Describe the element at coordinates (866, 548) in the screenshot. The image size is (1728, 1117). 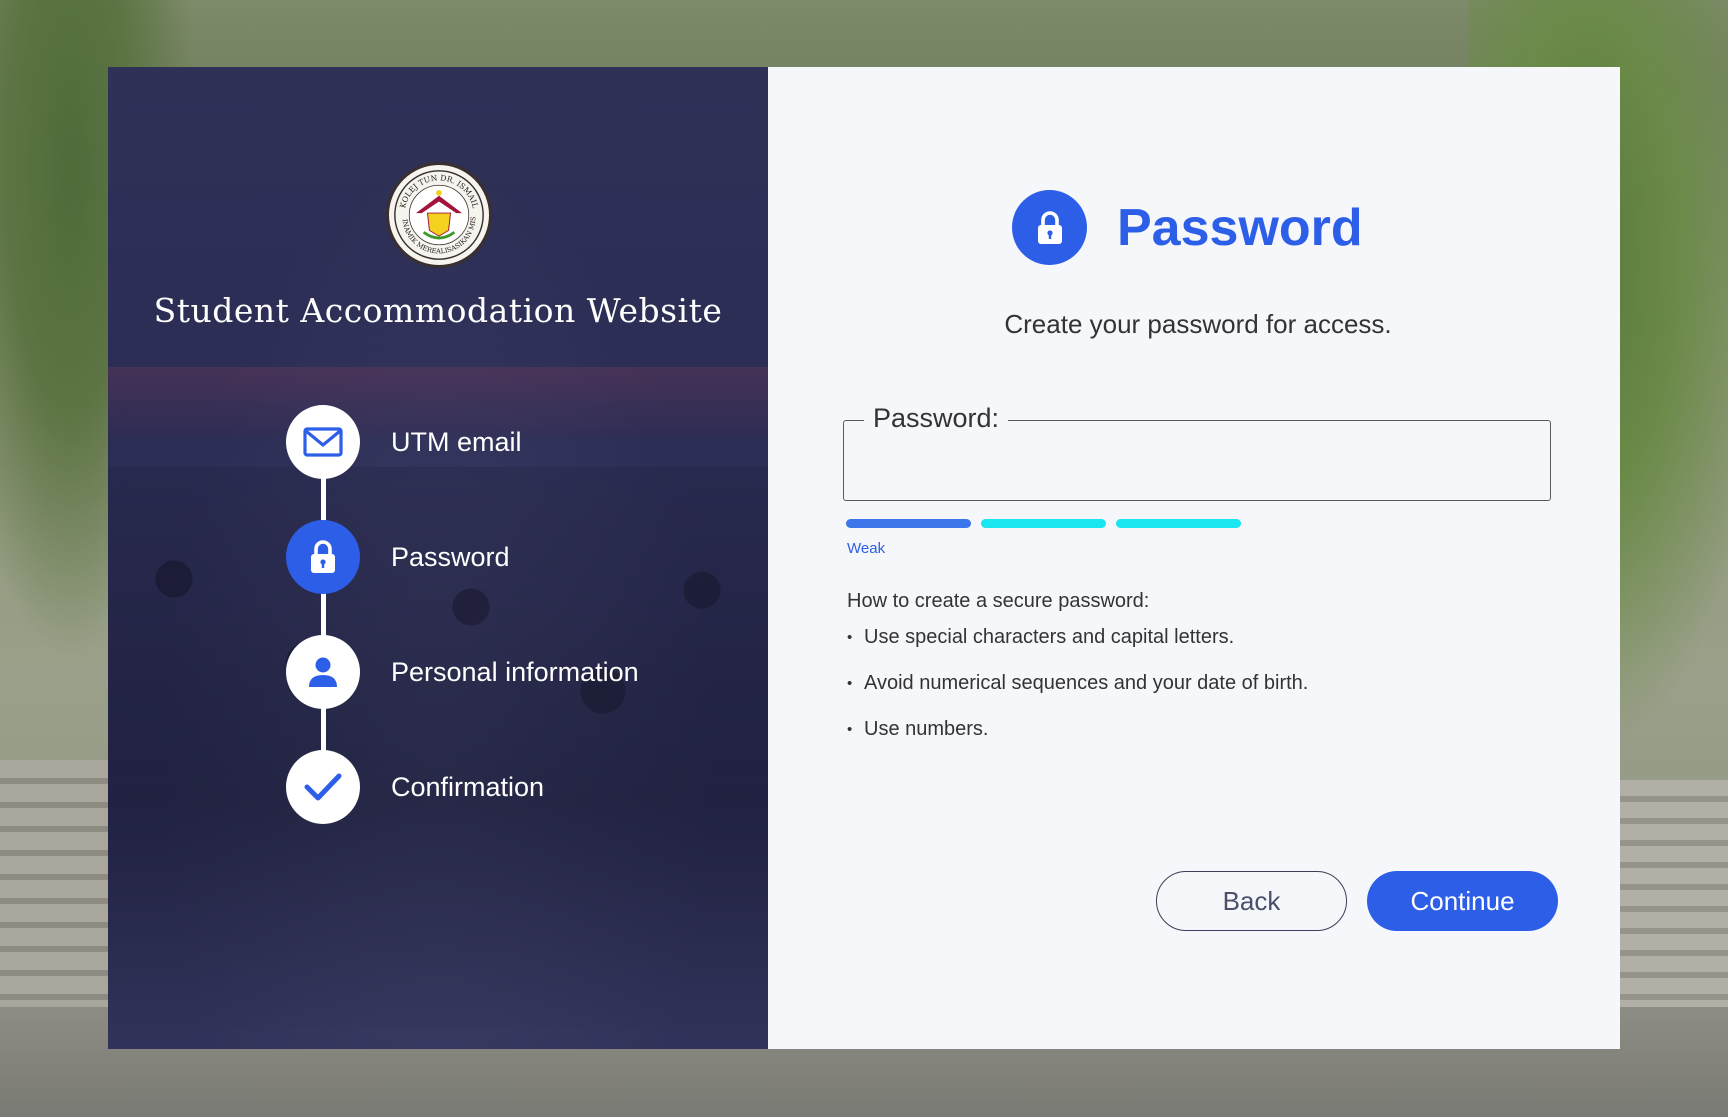
I see `password-strength-label: Weak` at that location.